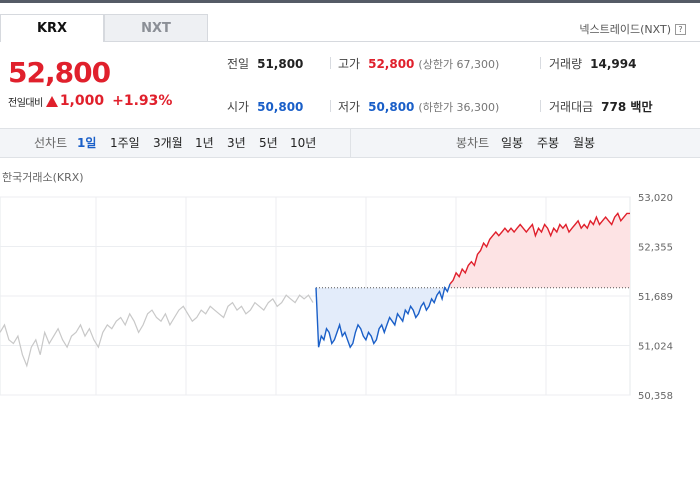 This screenshot has height=490, width=700. What do you see at coordinates (238, 64) in the screenshot?
I see `stat-label: 전일` at bounding box center [238, 64].